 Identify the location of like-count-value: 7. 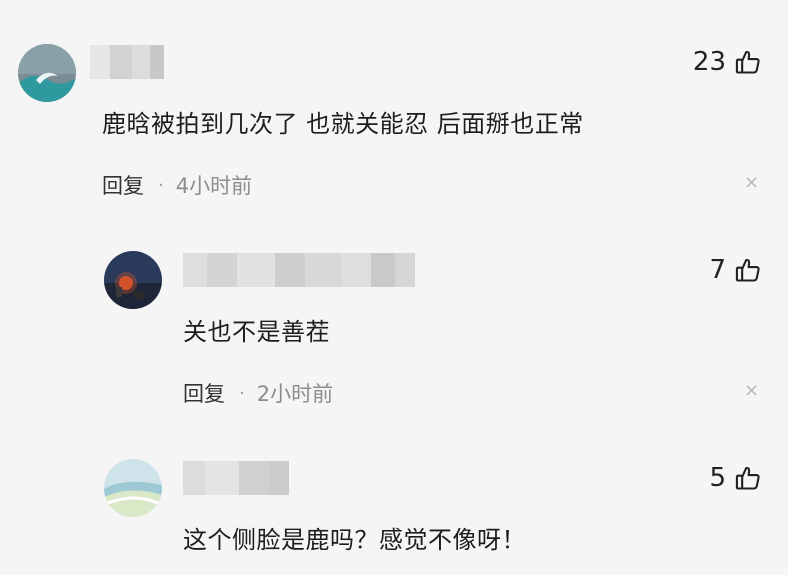
(717, 270).